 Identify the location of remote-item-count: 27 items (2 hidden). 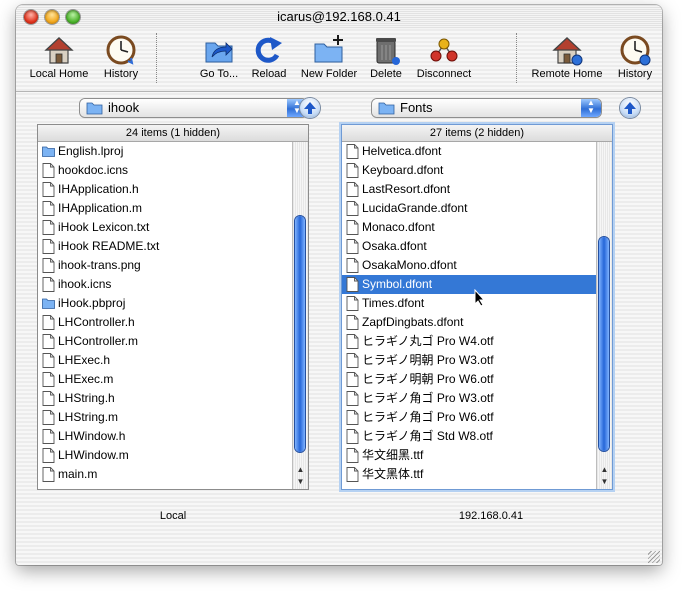
(477, 133).